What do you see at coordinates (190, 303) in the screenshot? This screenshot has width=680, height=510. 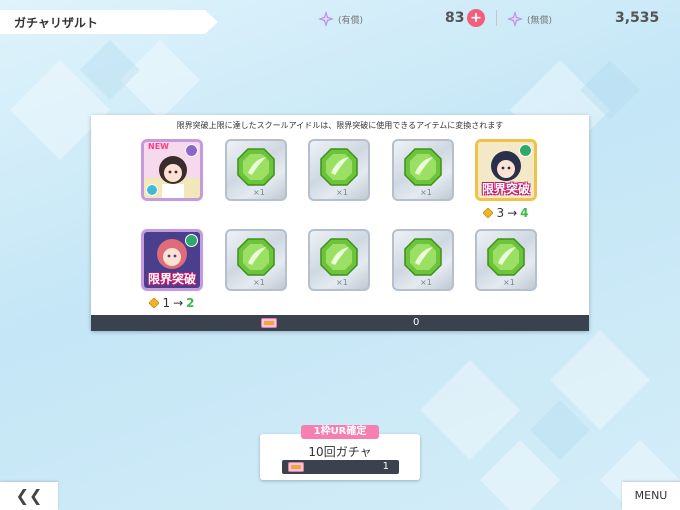 I see `limit-to: 2` at bounding box center [190, 303].